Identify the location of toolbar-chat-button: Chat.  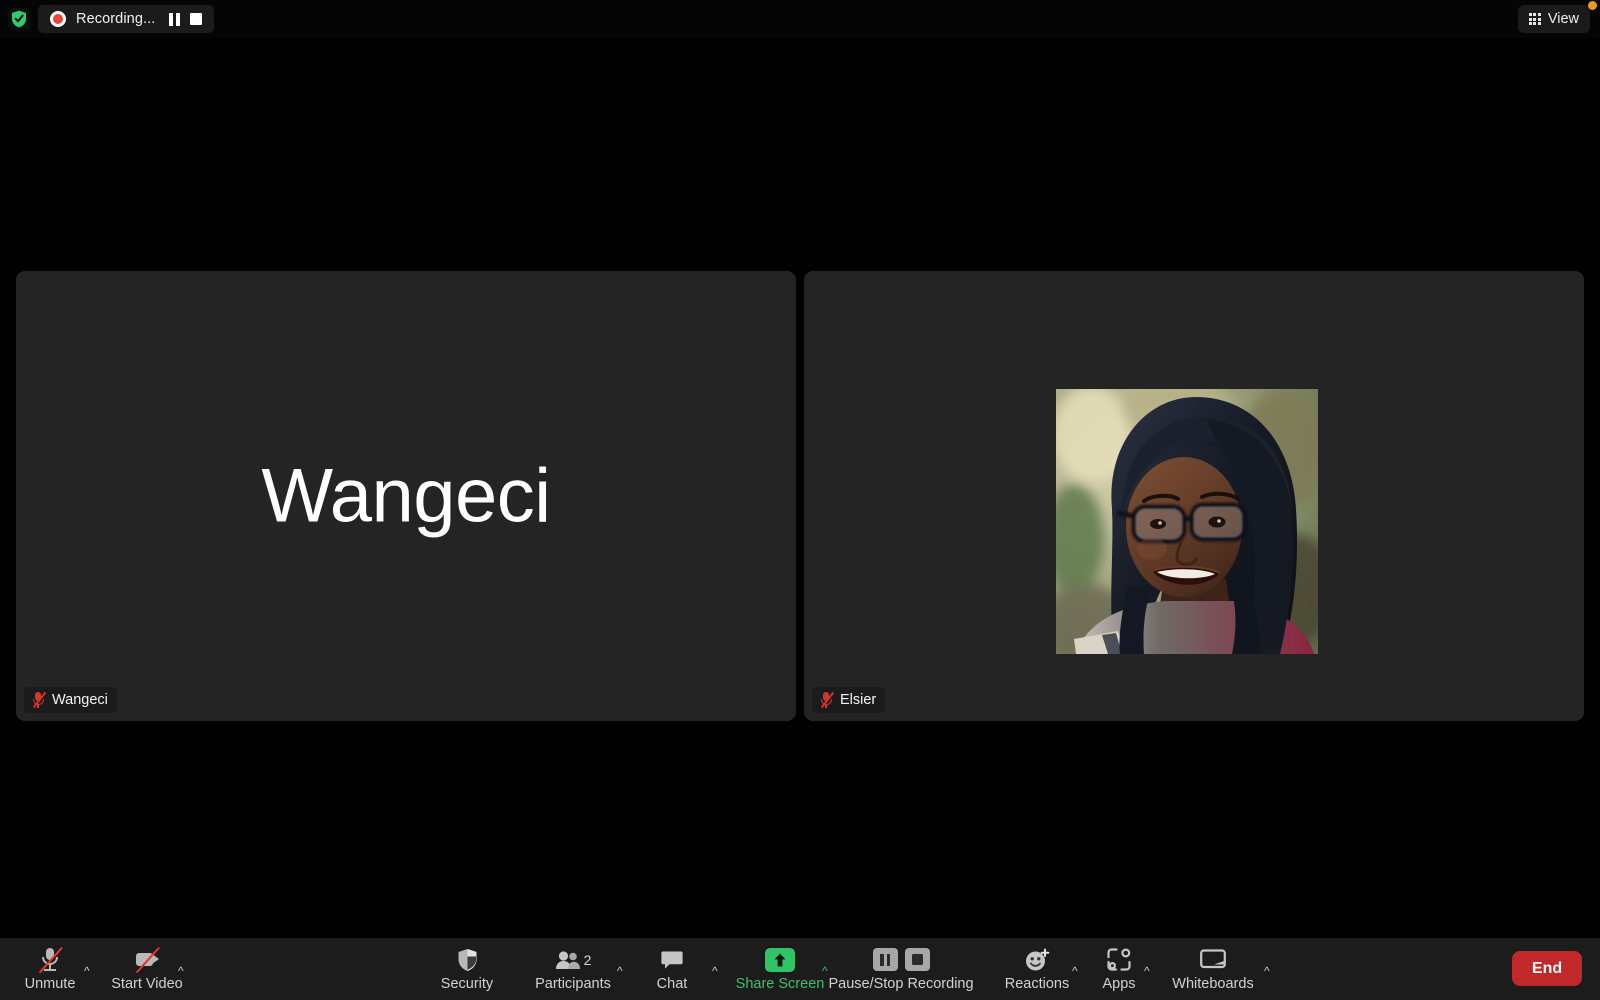
(672, 969).